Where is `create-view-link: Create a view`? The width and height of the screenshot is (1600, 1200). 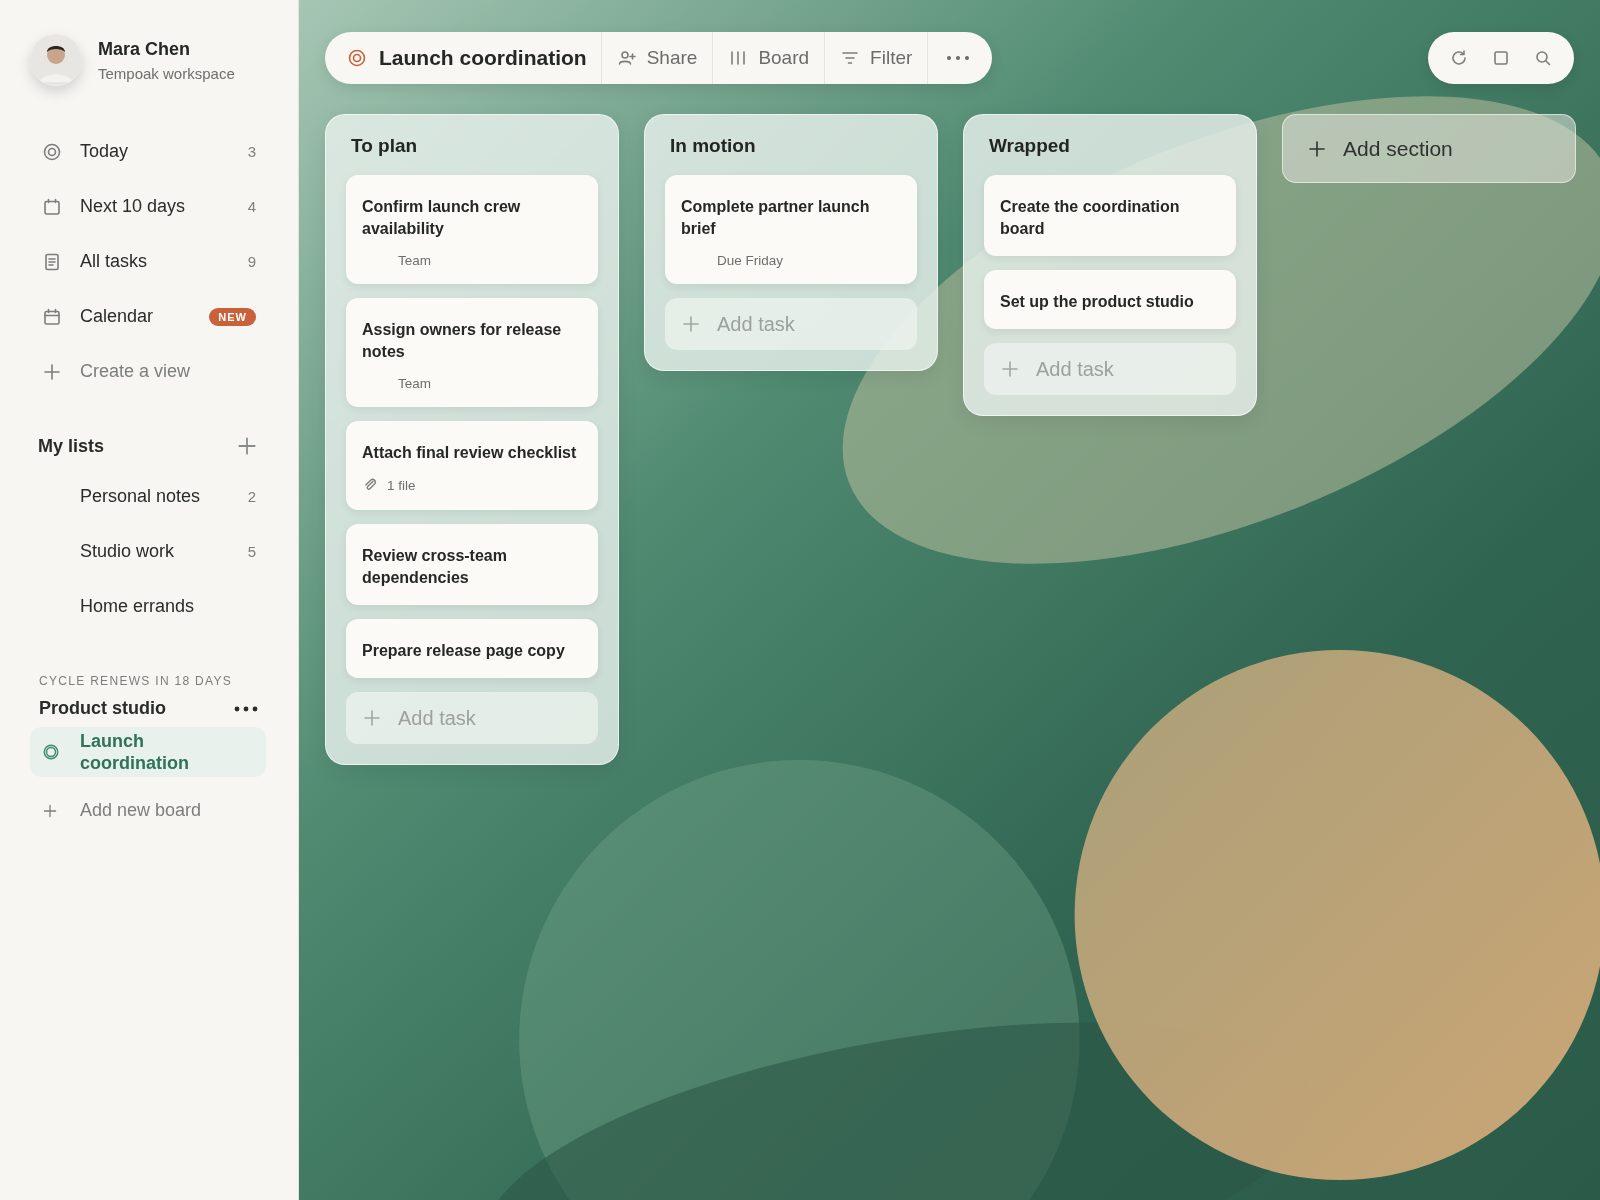 create-view-link: Create a view is located at coordinates (148, 371).